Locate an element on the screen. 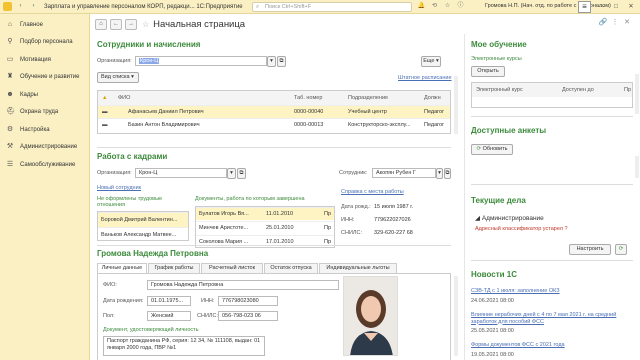  minimize-icon: – is located at coordinates (602, 7).